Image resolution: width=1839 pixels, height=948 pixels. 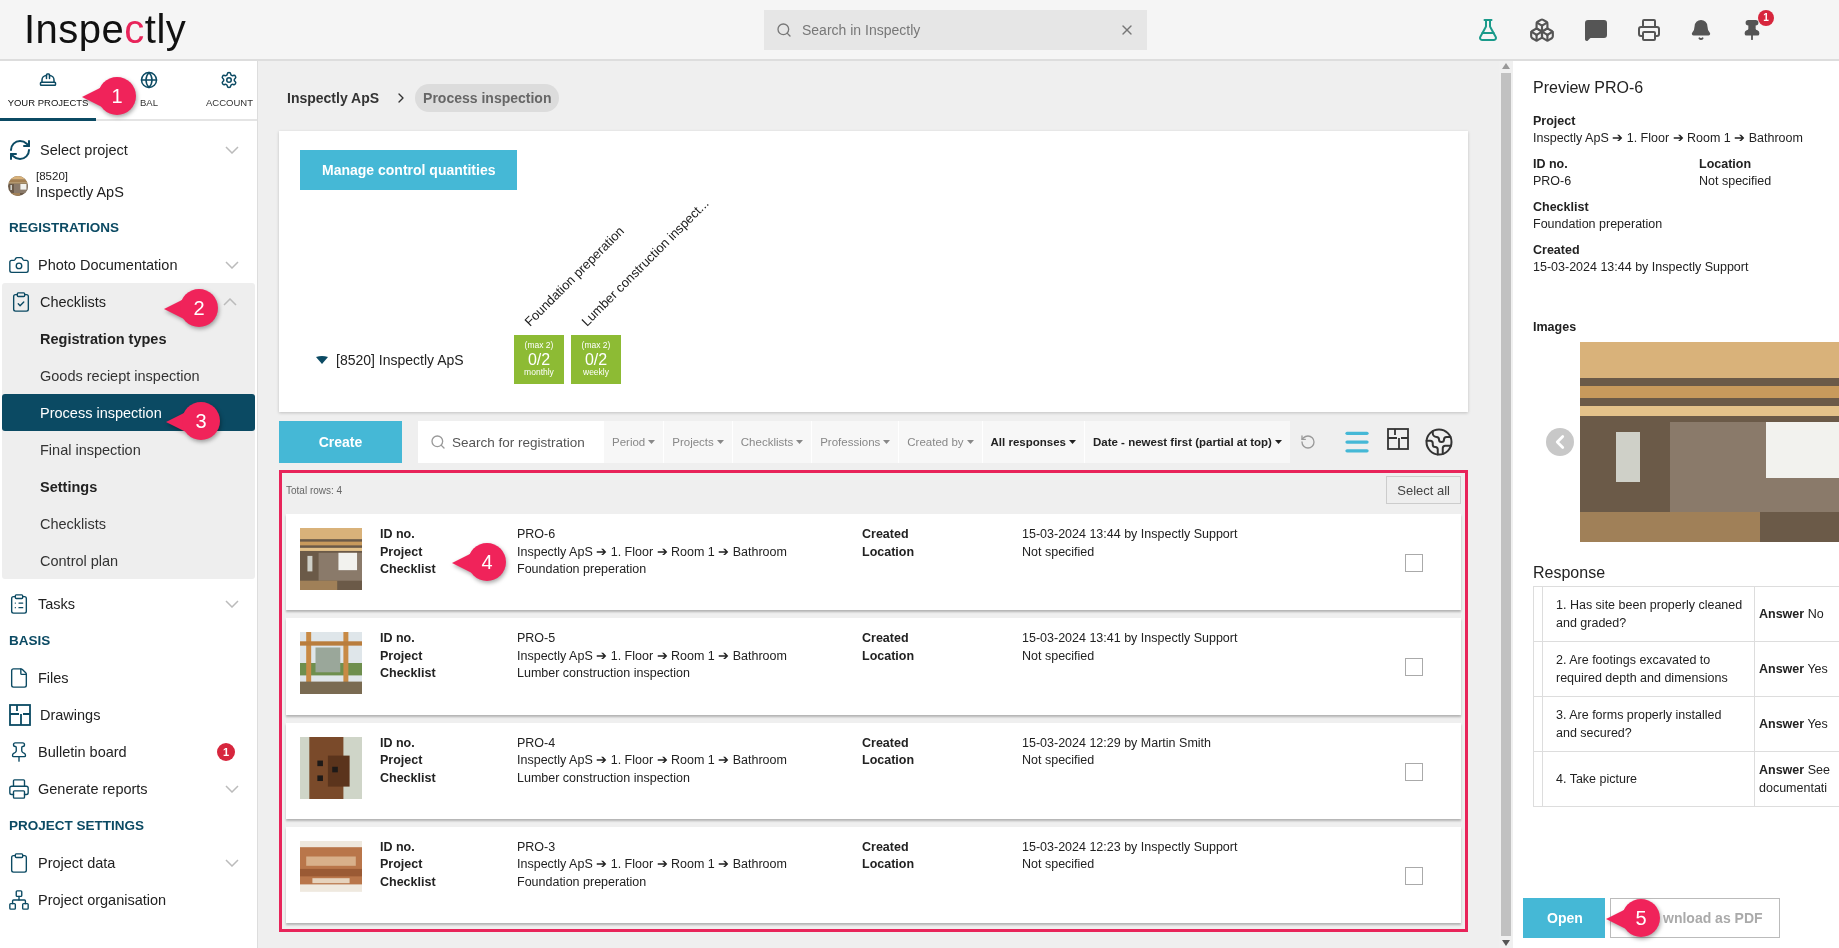 What do you see at coordinates (80, 192) in the screenshot?
I see `project-name: Inspectly ApS` at bounding box center [80, 192].